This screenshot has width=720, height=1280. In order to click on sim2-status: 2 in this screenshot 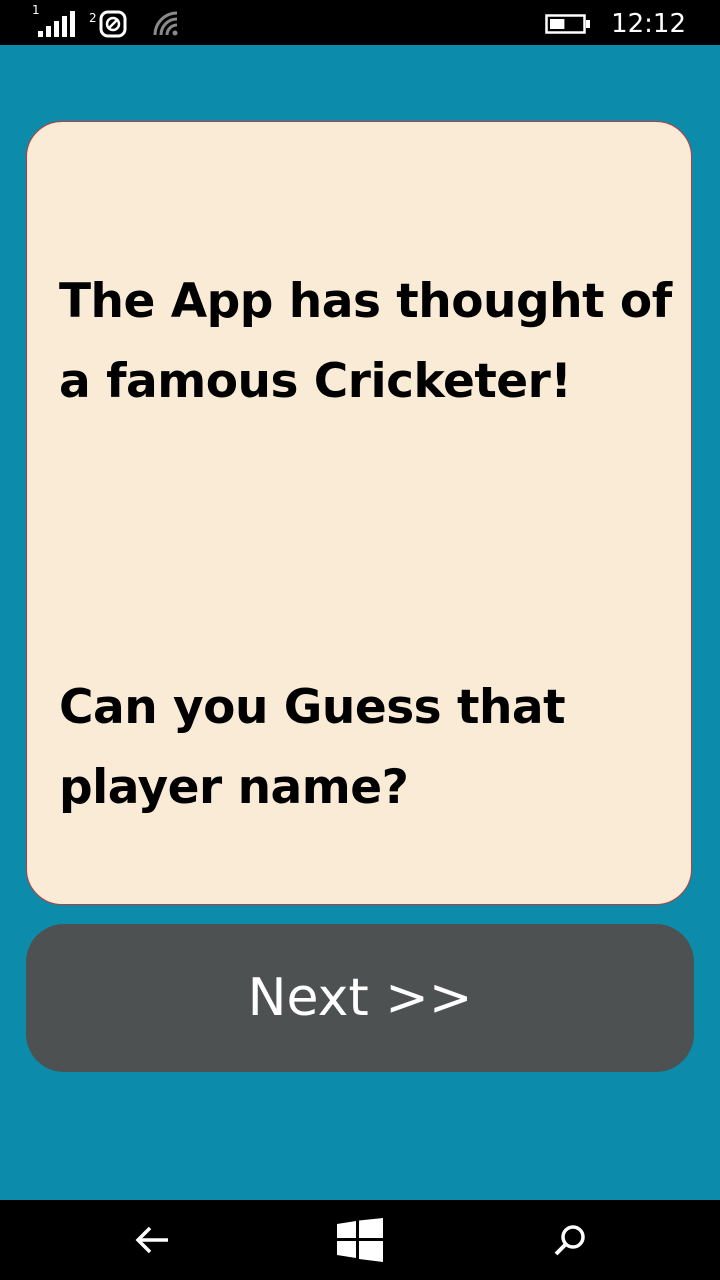, I will do `click(108, 24)`.